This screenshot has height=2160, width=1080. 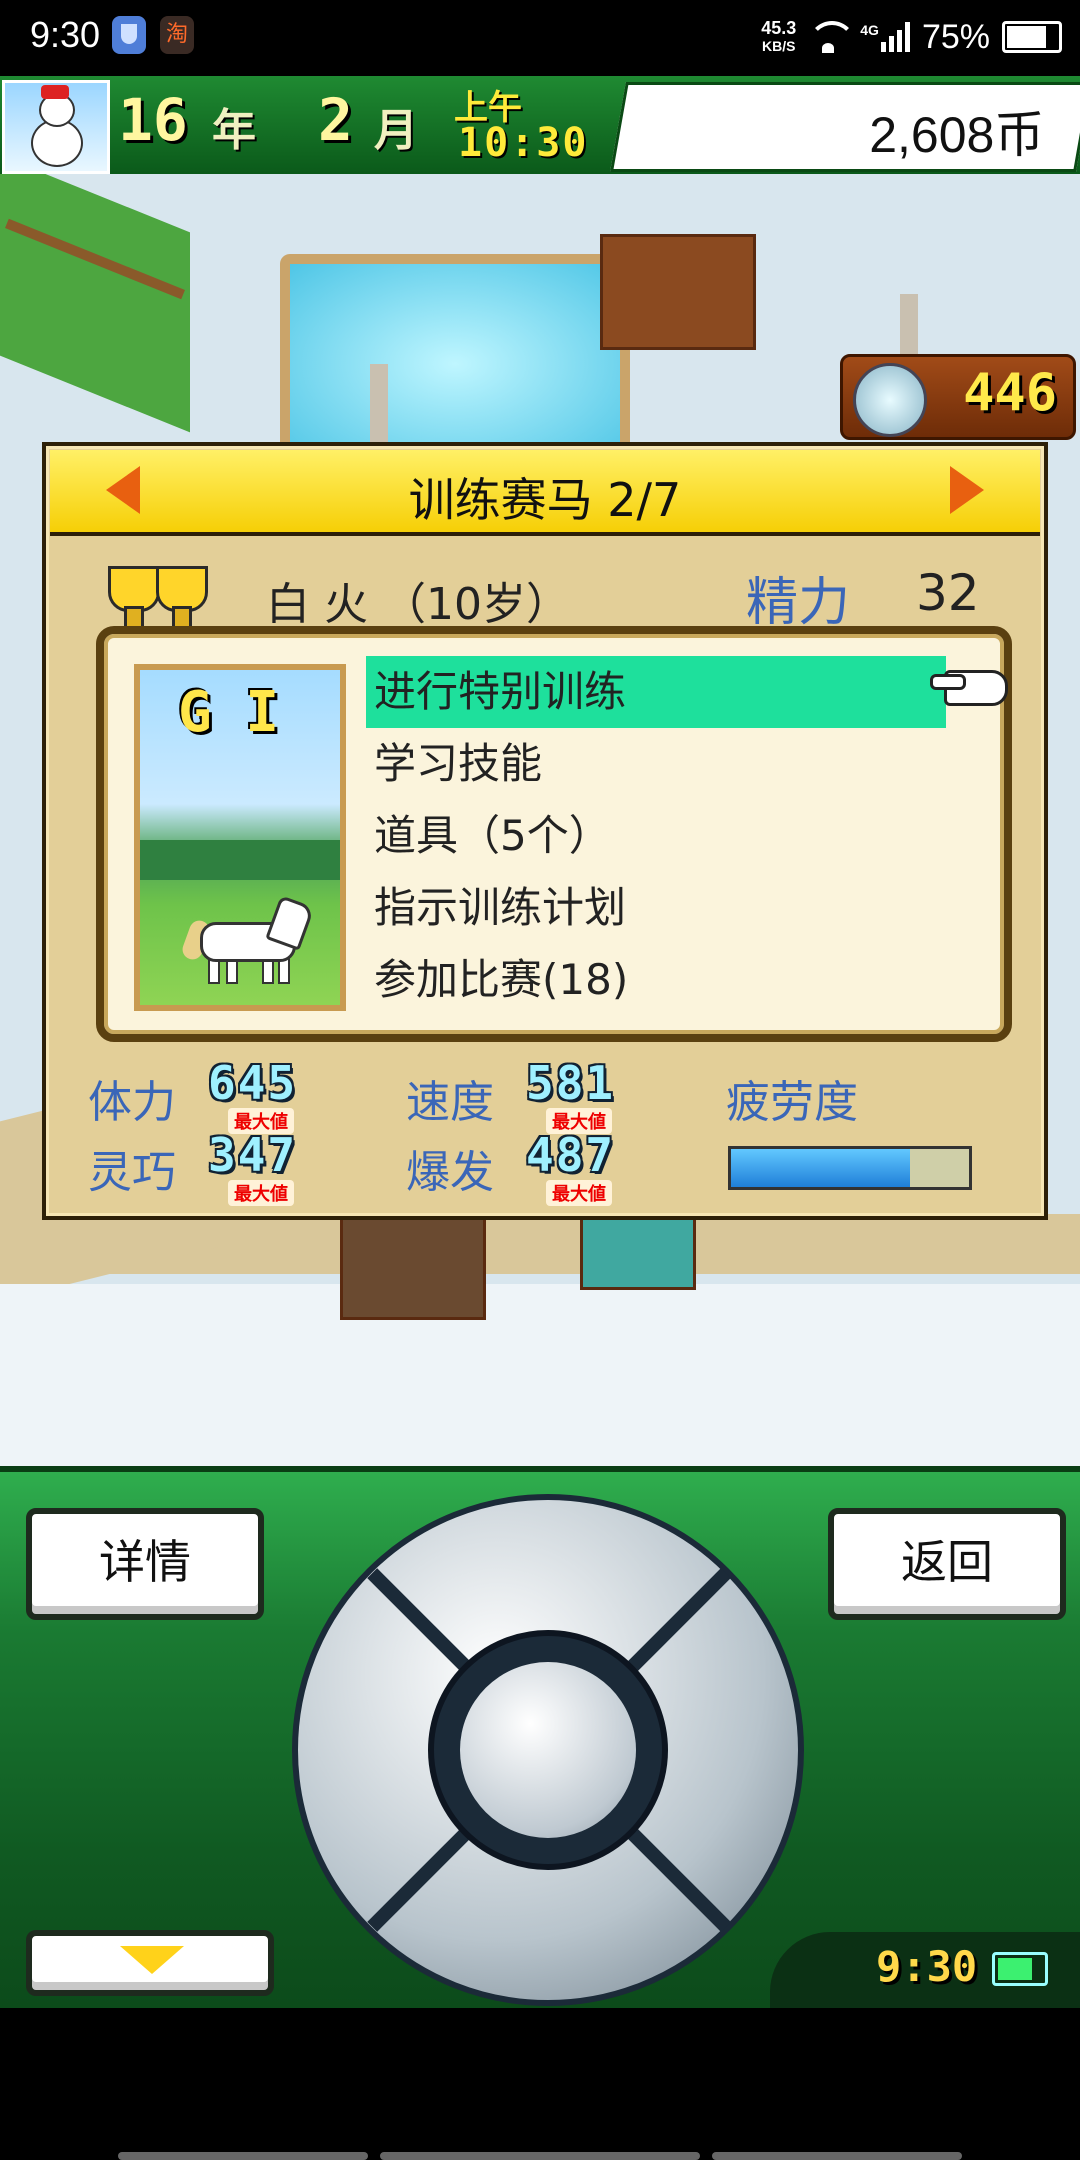 What do you see at coordinates (571, 1155) in the screenshot?
I see `burst-value: 487` at bounding box center [571, 1155].